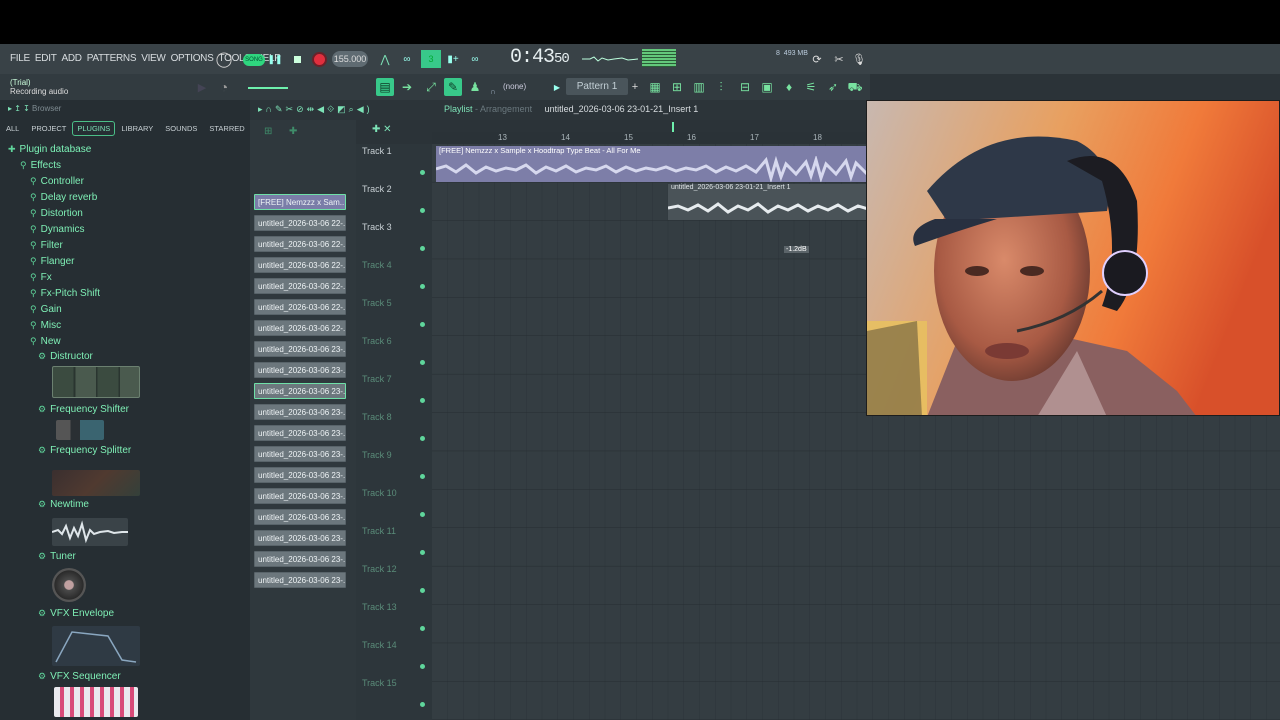 This screenshot has width=1280, height=720. I want to click on plugin-picker-icon: ▣, so click(767, 87).